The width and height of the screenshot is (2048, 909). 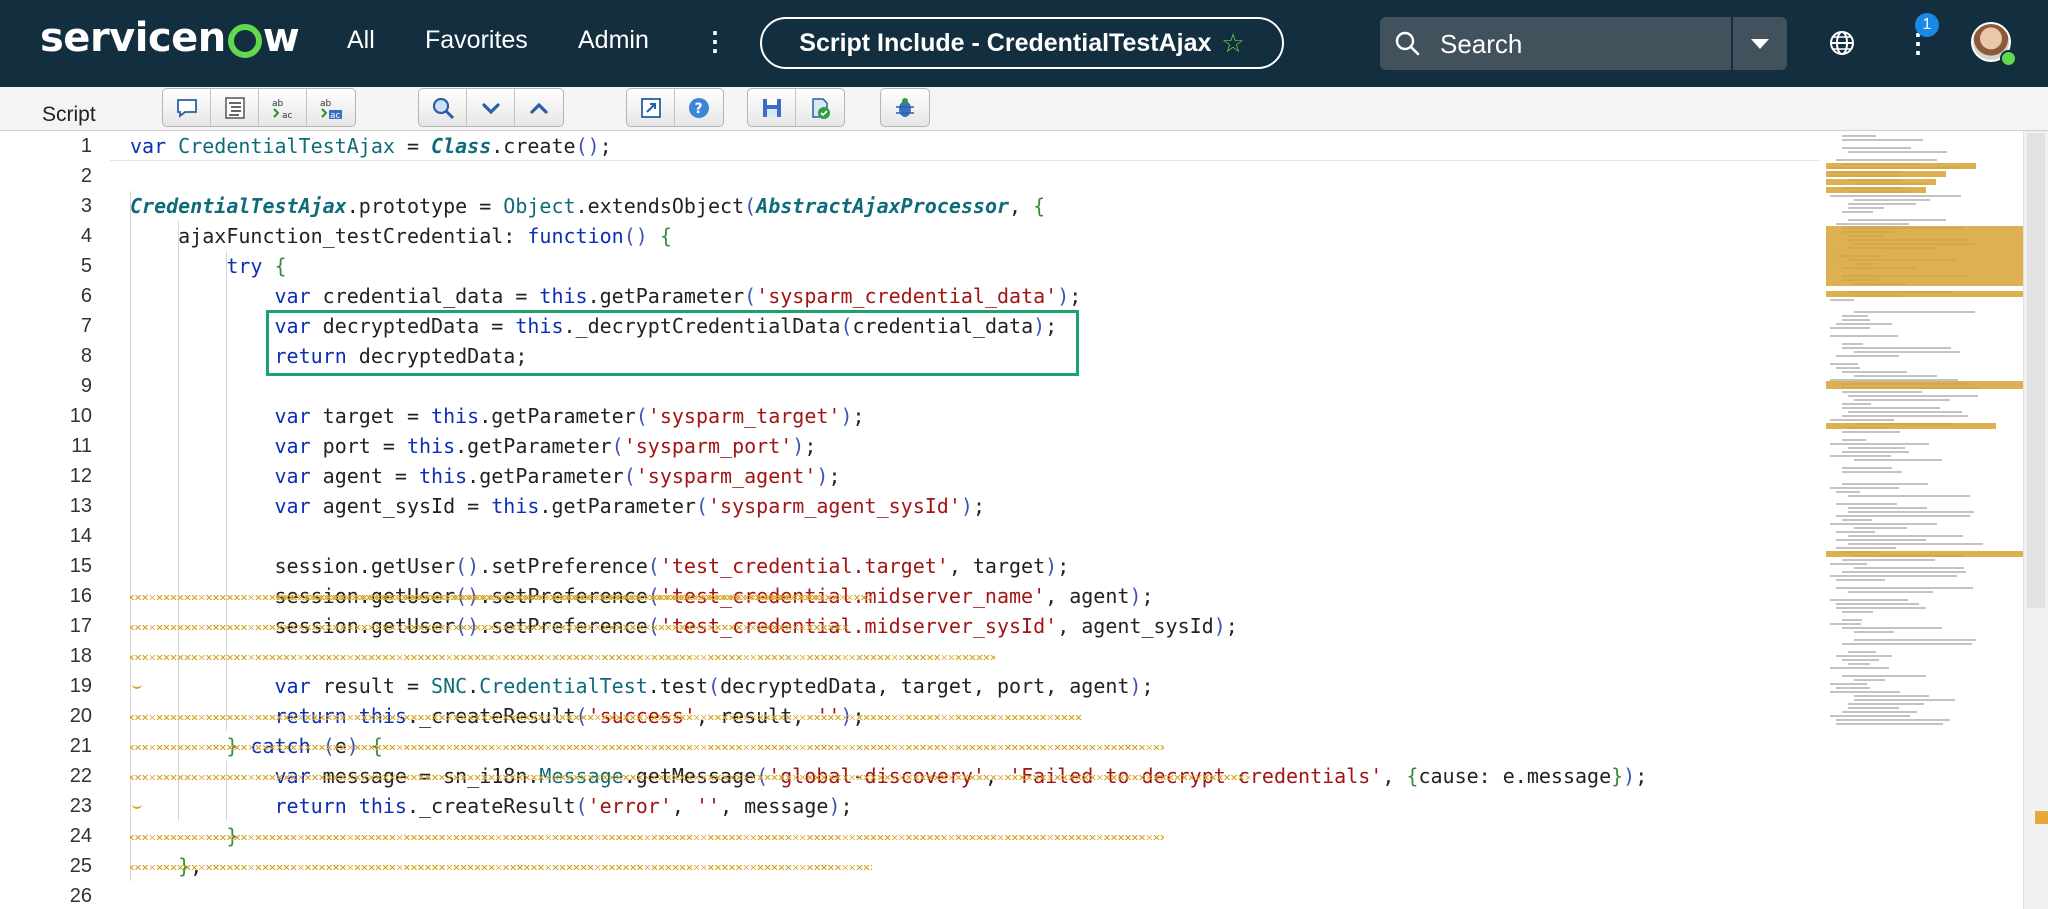 What do you see at coordinates (1580, 44) in the screenshot?
I see `search-input` at bounding box center [1580, 44].